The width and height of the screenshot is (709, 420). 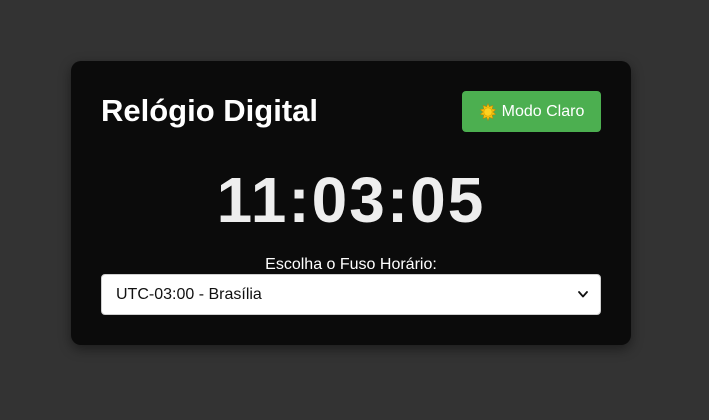 What do you see at coordinates (189, 294) in the screenshot?
I see `timezone-selected-value: UTC-03:00 - Brasília` at bounding box center [189, 294].